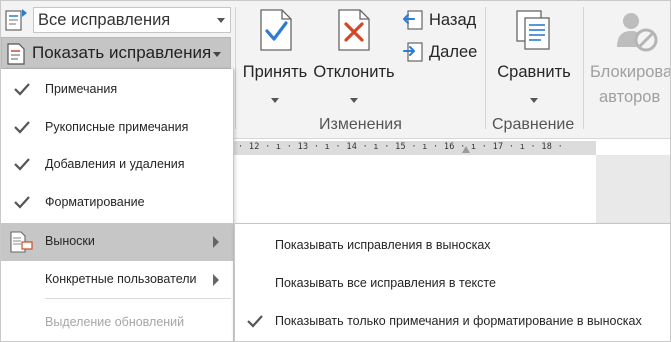 The height and width of the screenshot is (342, 671). I want to click on balloons-icon, so click(21, 242).